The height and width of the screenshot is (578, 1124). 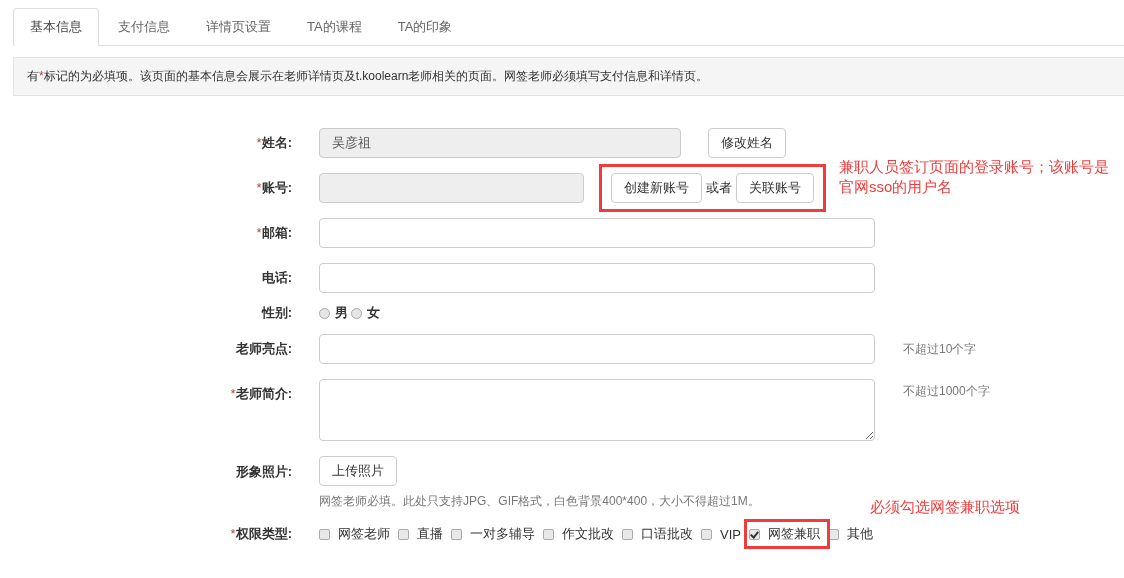 What do you see at coordinates (430, 534) in the screenshot?
I see `option-label: 直播` at bounding box center [430, 534].